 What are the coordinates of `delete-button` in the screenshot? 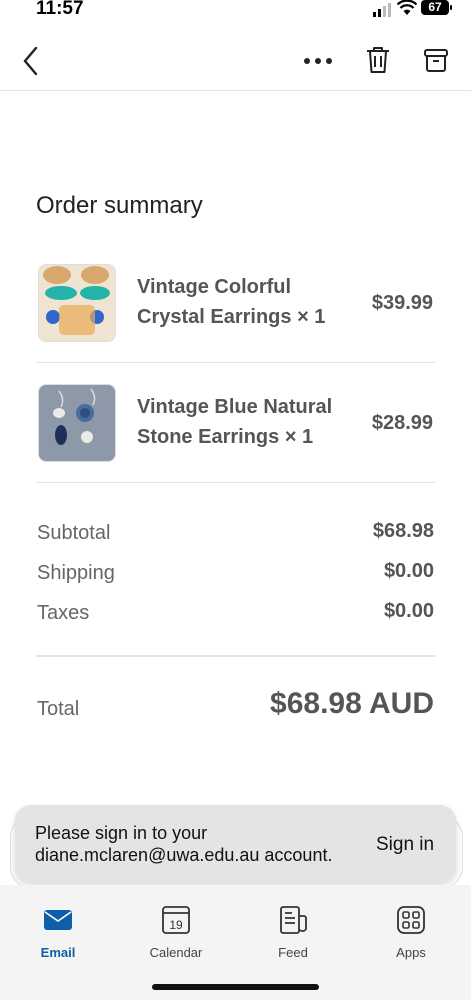 It's located at (378, 60).